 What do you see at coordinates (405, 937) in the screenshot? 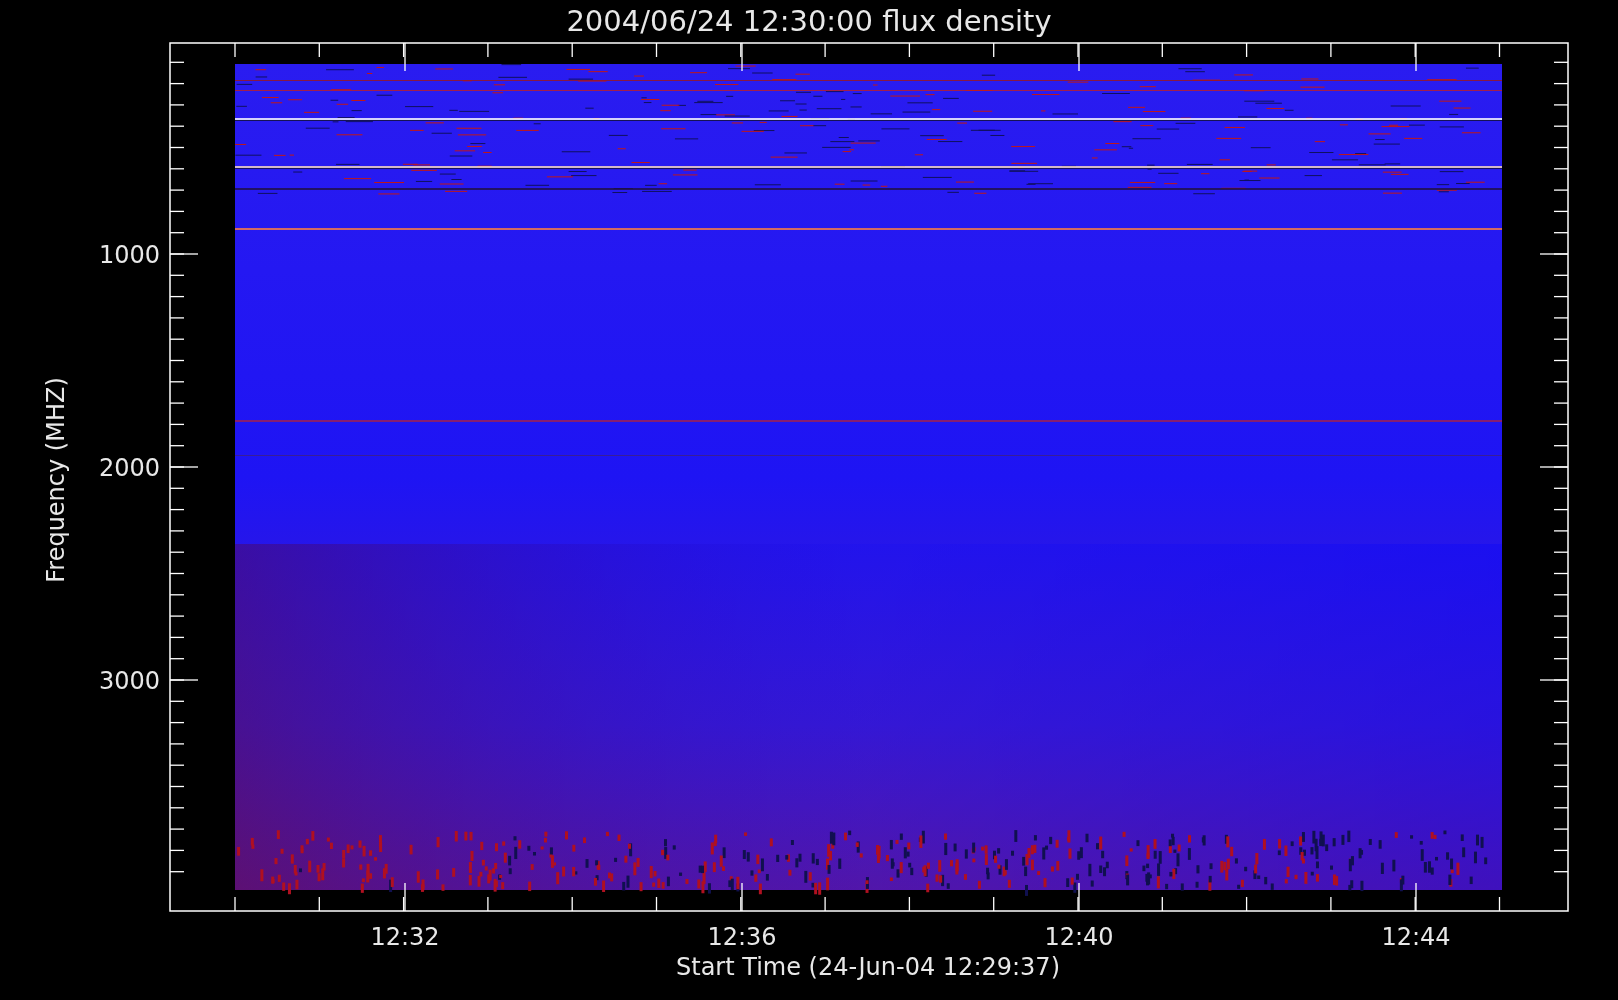
I see `x-tick-label: 12:32` at bounding box center [405, 937].